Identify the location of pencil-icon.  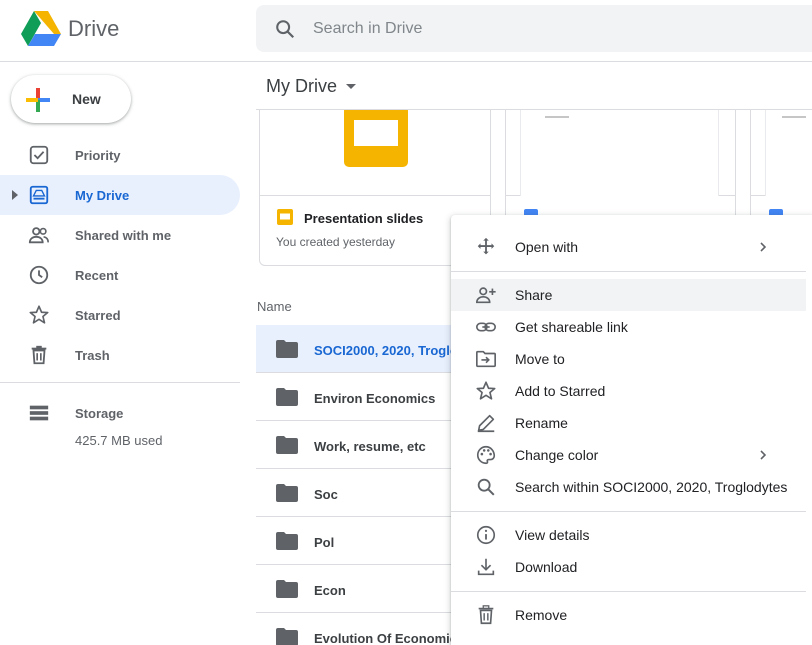
(486, 423).